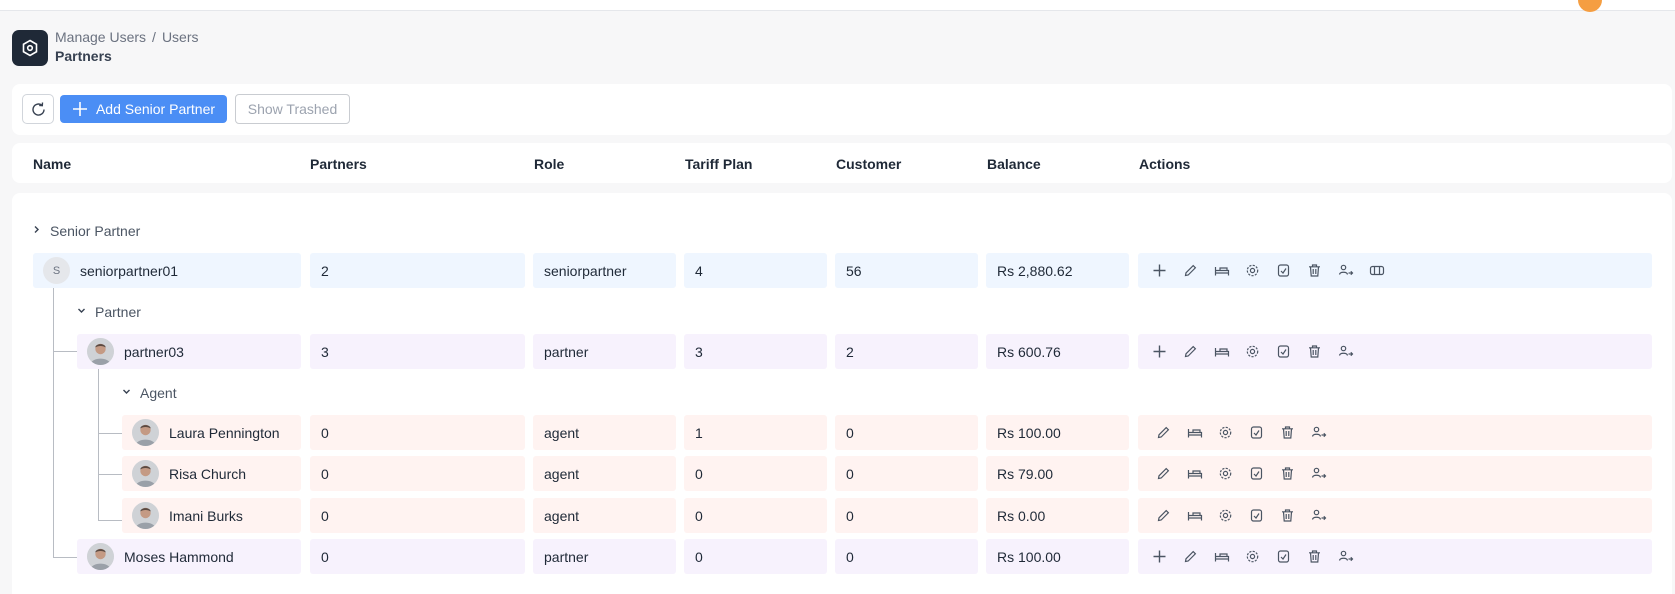  I want to click on wallet-icon, so click(1376, 271).